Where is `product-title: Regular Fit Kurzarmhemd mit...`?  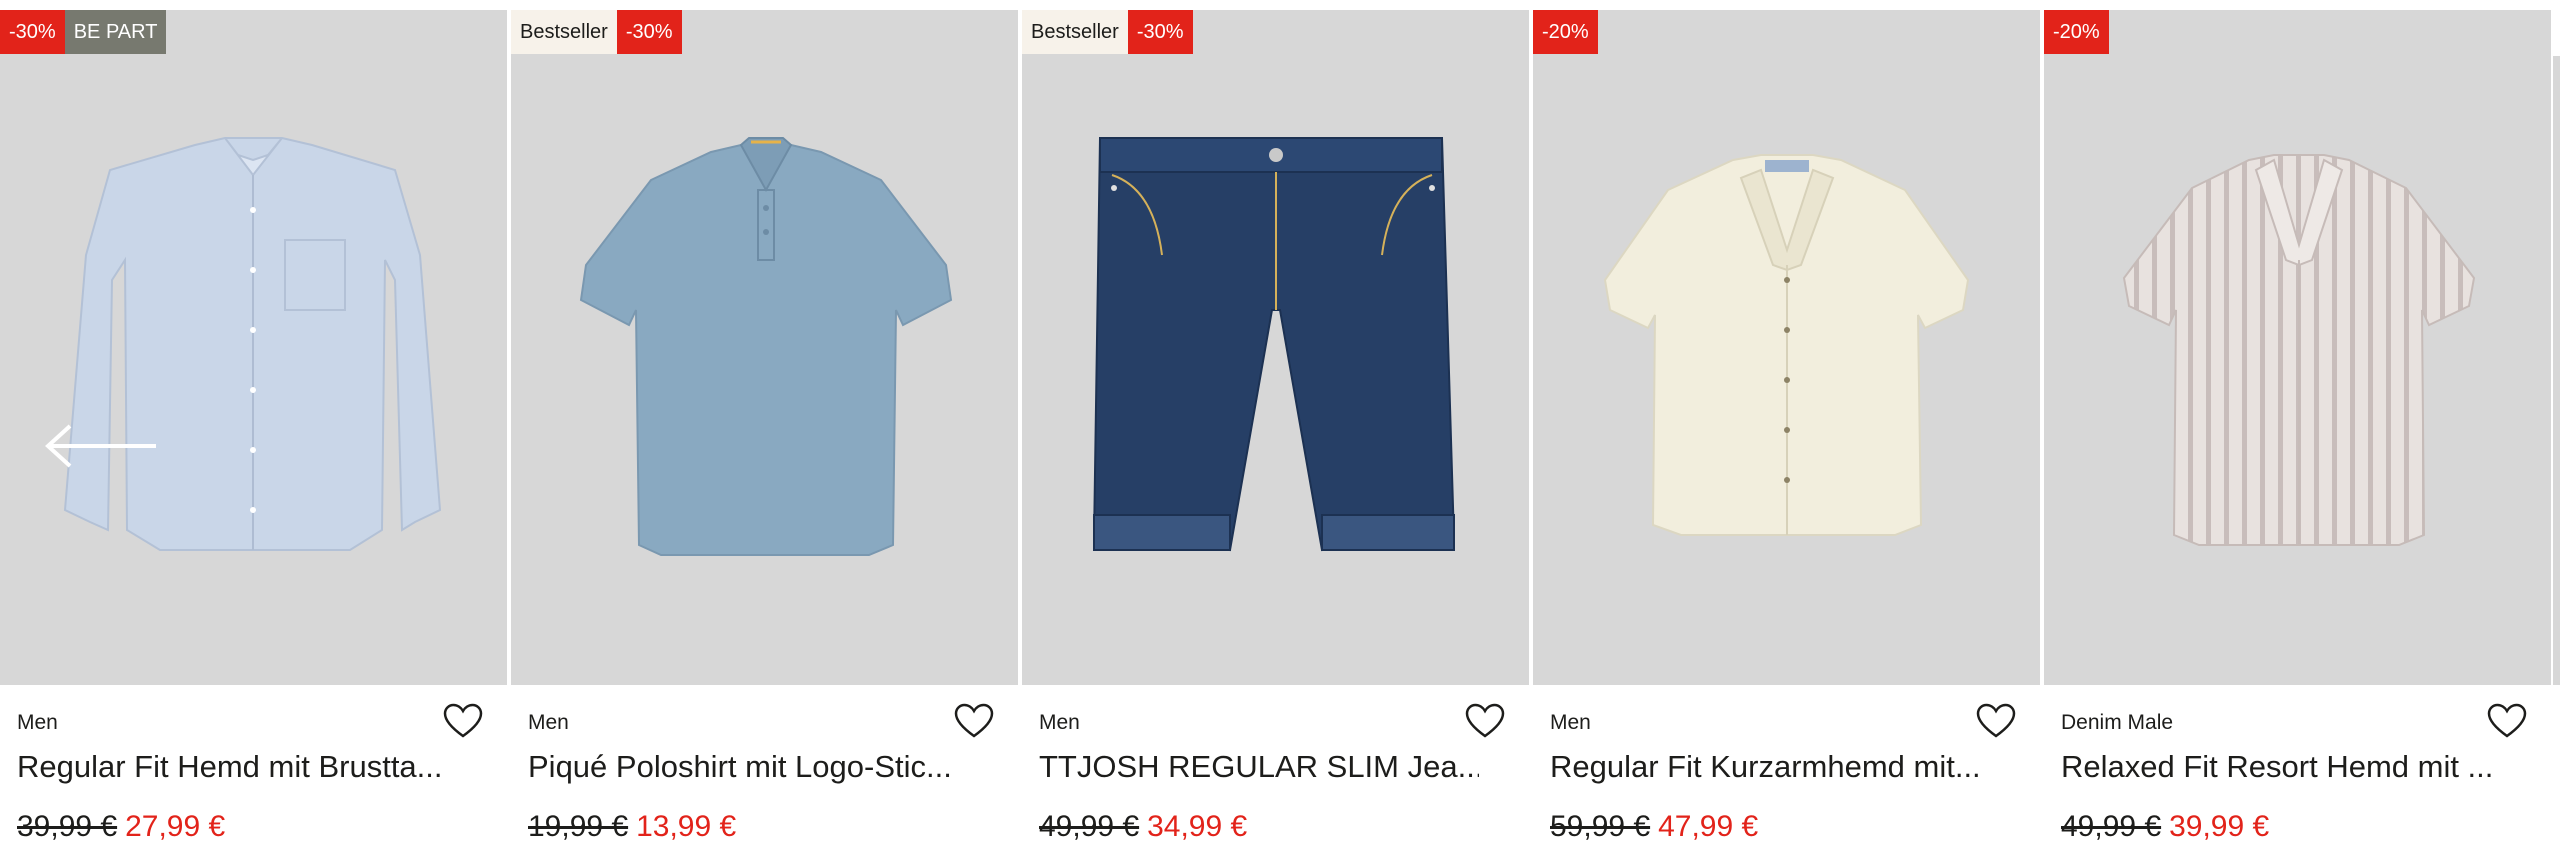
product-title: Regular Fit Kurzarmhemd mit... is located at coordinates (1770, 767).